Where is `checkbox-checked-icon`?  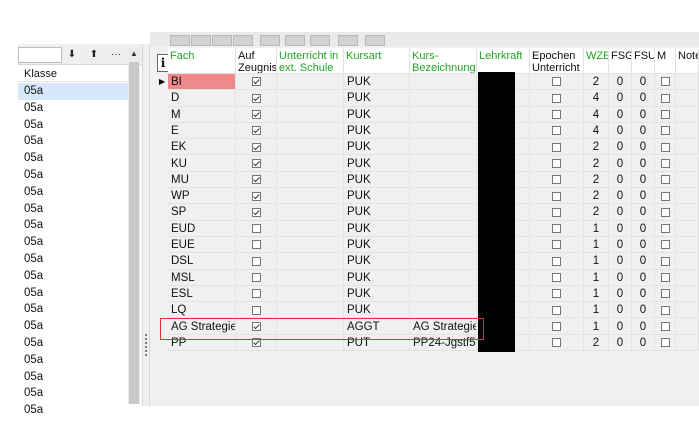 checkbox-checked-icon is located at coordinates (256, 212).